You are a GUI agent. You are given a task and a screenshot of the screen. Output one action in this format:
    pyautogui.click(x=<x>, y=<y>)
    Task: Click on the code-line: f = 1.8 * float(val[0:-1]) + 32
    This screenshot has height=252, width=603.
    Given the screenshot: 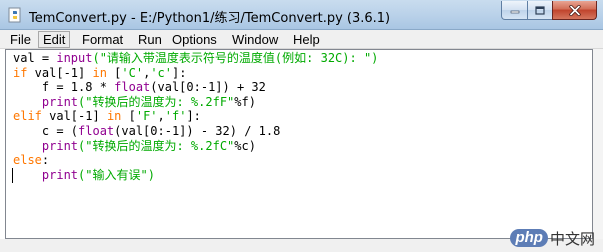 What is the action you would take?
    pyautogui.click(x=195, y=87)
    